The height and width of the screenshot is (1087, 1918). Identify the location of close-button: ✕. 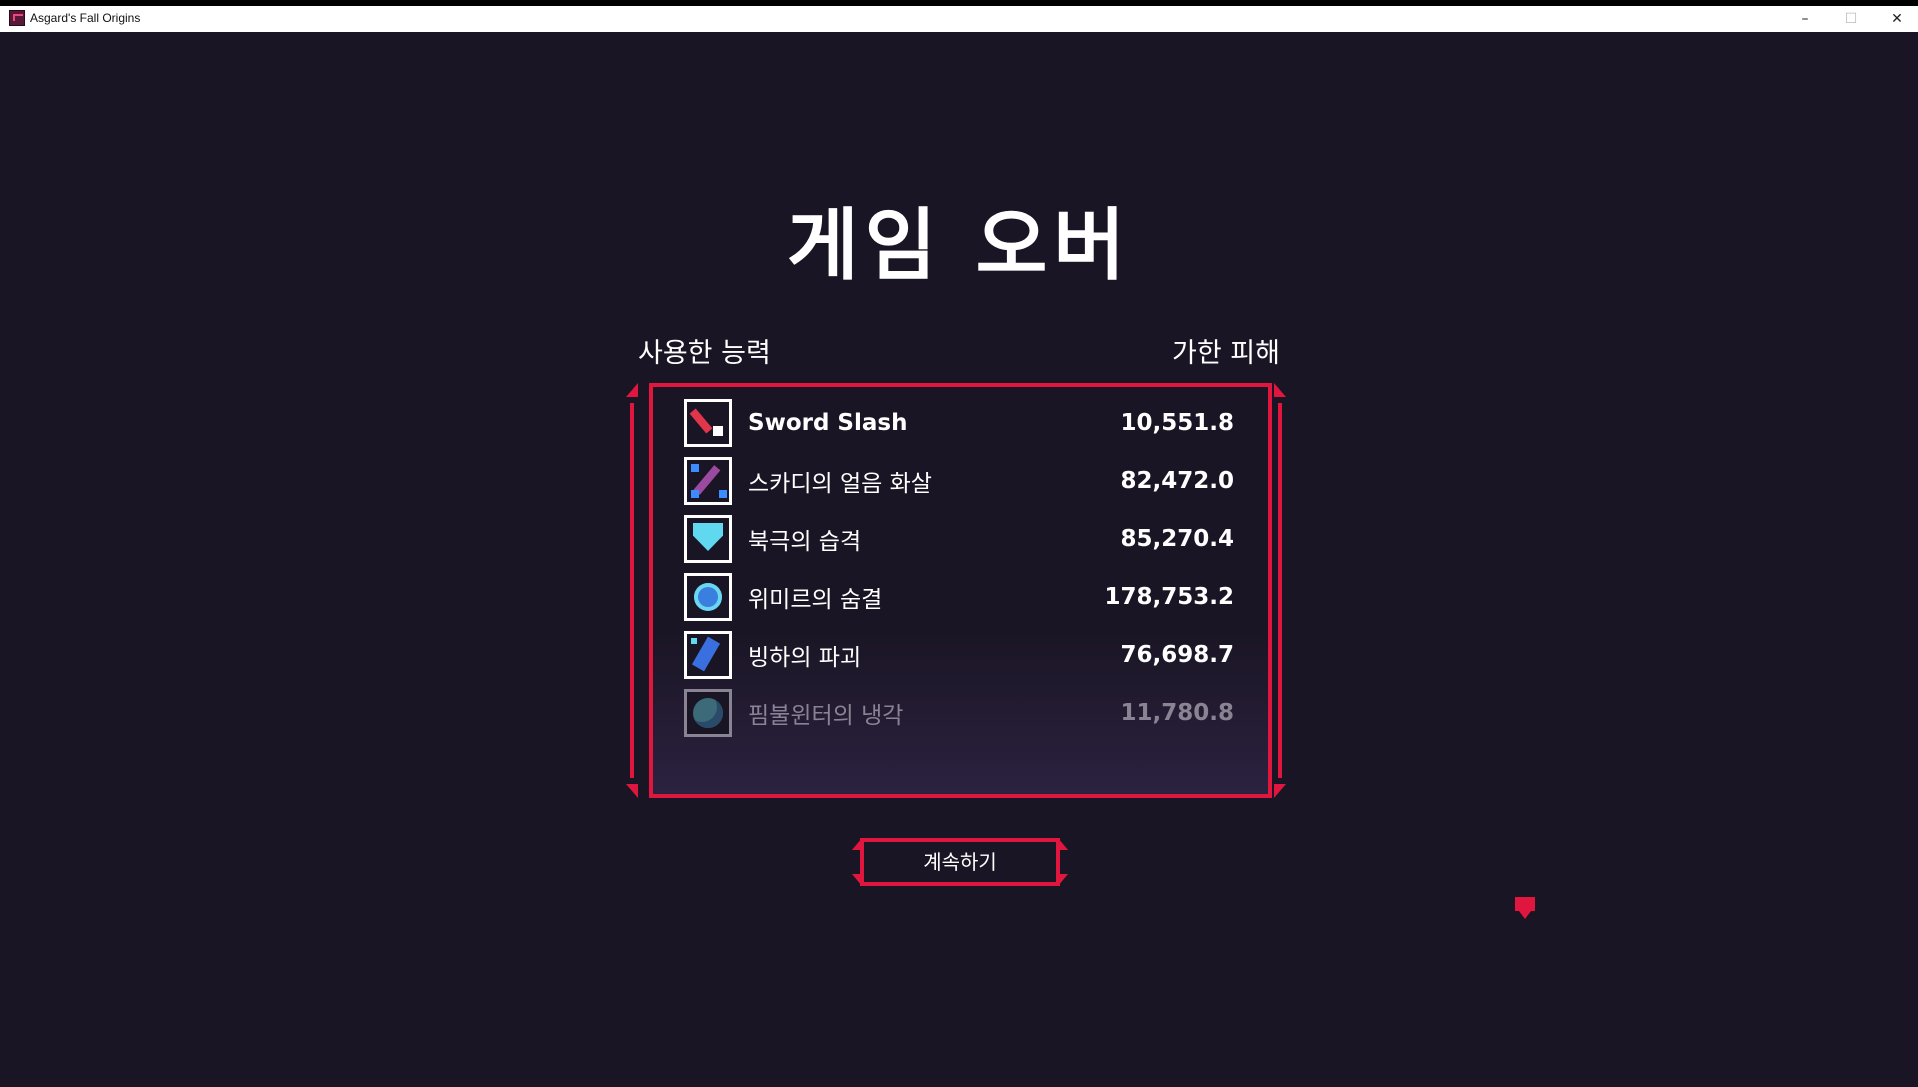
(1896, 19).